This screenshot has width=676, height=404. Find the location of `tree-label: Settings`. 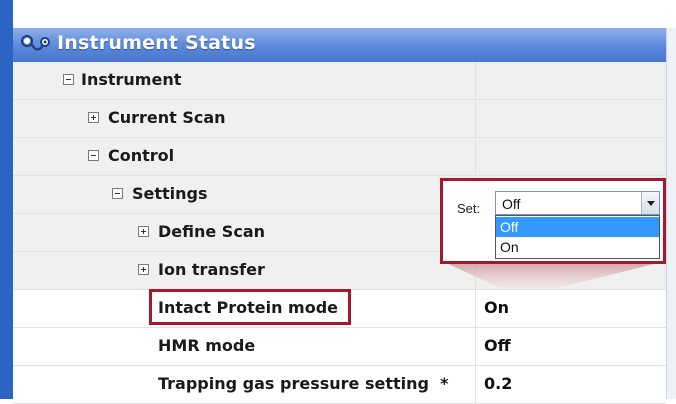

tree-label: Settings is located at coordinates (170, 193).